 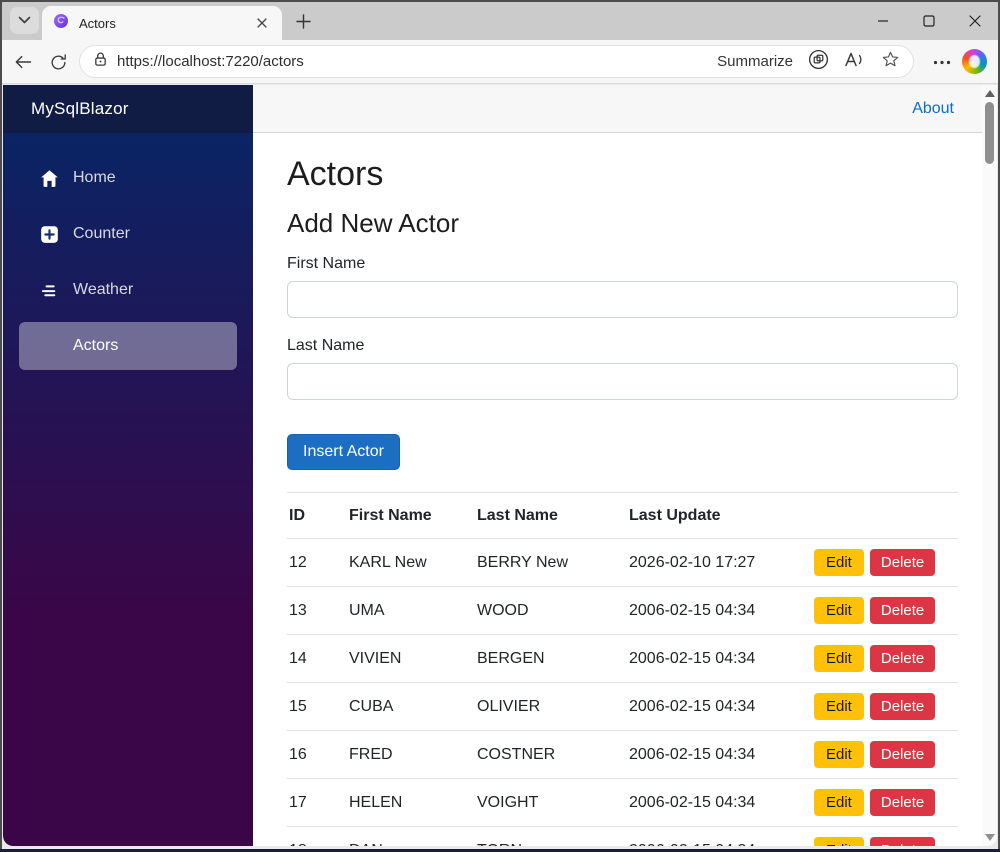 What do you see at coordinates (326, 345) in the screenshot?
I see `last-name-label: Last Name` at bounding box center [326, 345].